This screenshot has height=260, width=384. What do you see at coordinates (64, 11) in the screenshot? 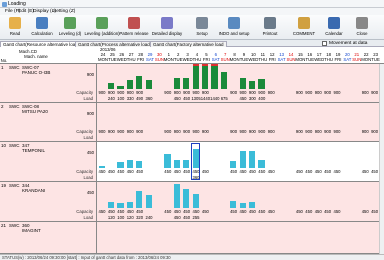
I see `menu-item: Setting (Z)` at bounding box center [64, 11].